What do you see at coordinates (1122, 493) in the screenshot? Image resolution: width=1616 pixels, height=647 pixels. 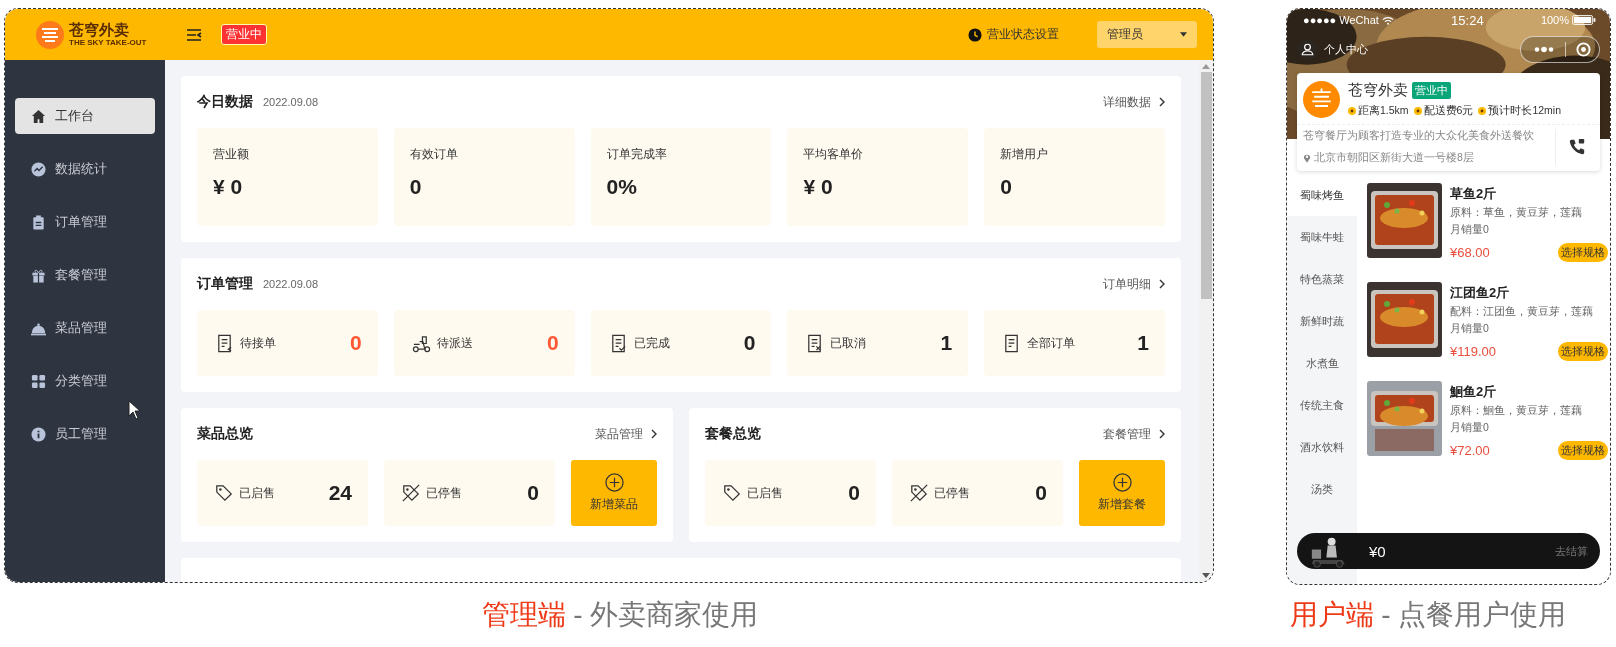 I see `add-button: 新增套餐` at bounding box center [1122, 493].